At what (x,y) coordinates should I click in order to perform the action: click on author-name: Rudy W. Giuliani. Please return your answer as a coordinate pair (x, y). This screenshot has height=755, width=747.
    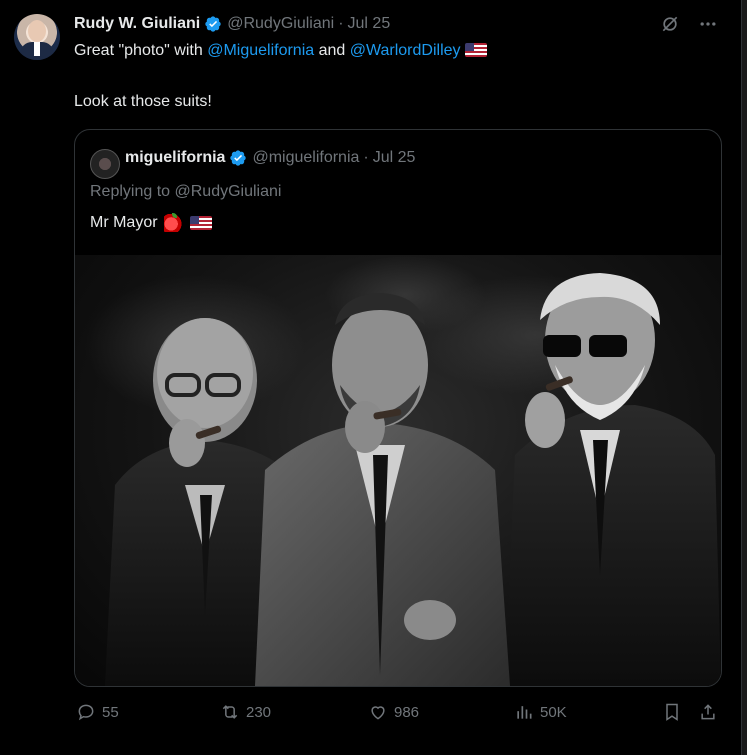
    Looking at the image, I should click on (137, 24).